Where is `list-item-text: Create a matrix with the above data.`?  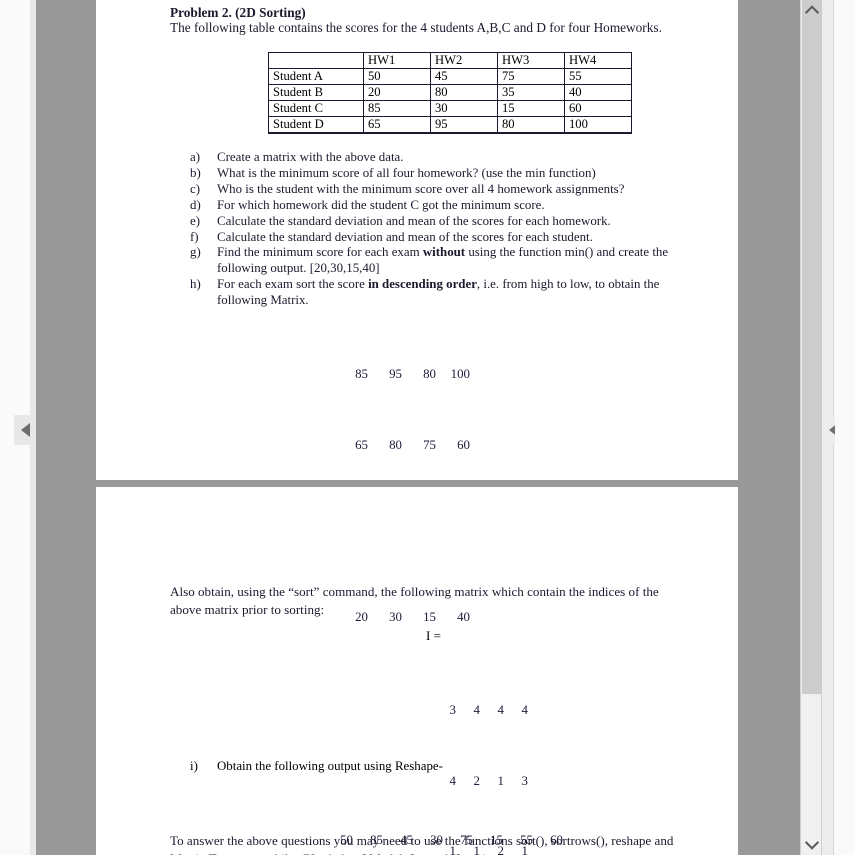
list-item-text: Create a matrix with the above data. is located at coordinates (310, 157).